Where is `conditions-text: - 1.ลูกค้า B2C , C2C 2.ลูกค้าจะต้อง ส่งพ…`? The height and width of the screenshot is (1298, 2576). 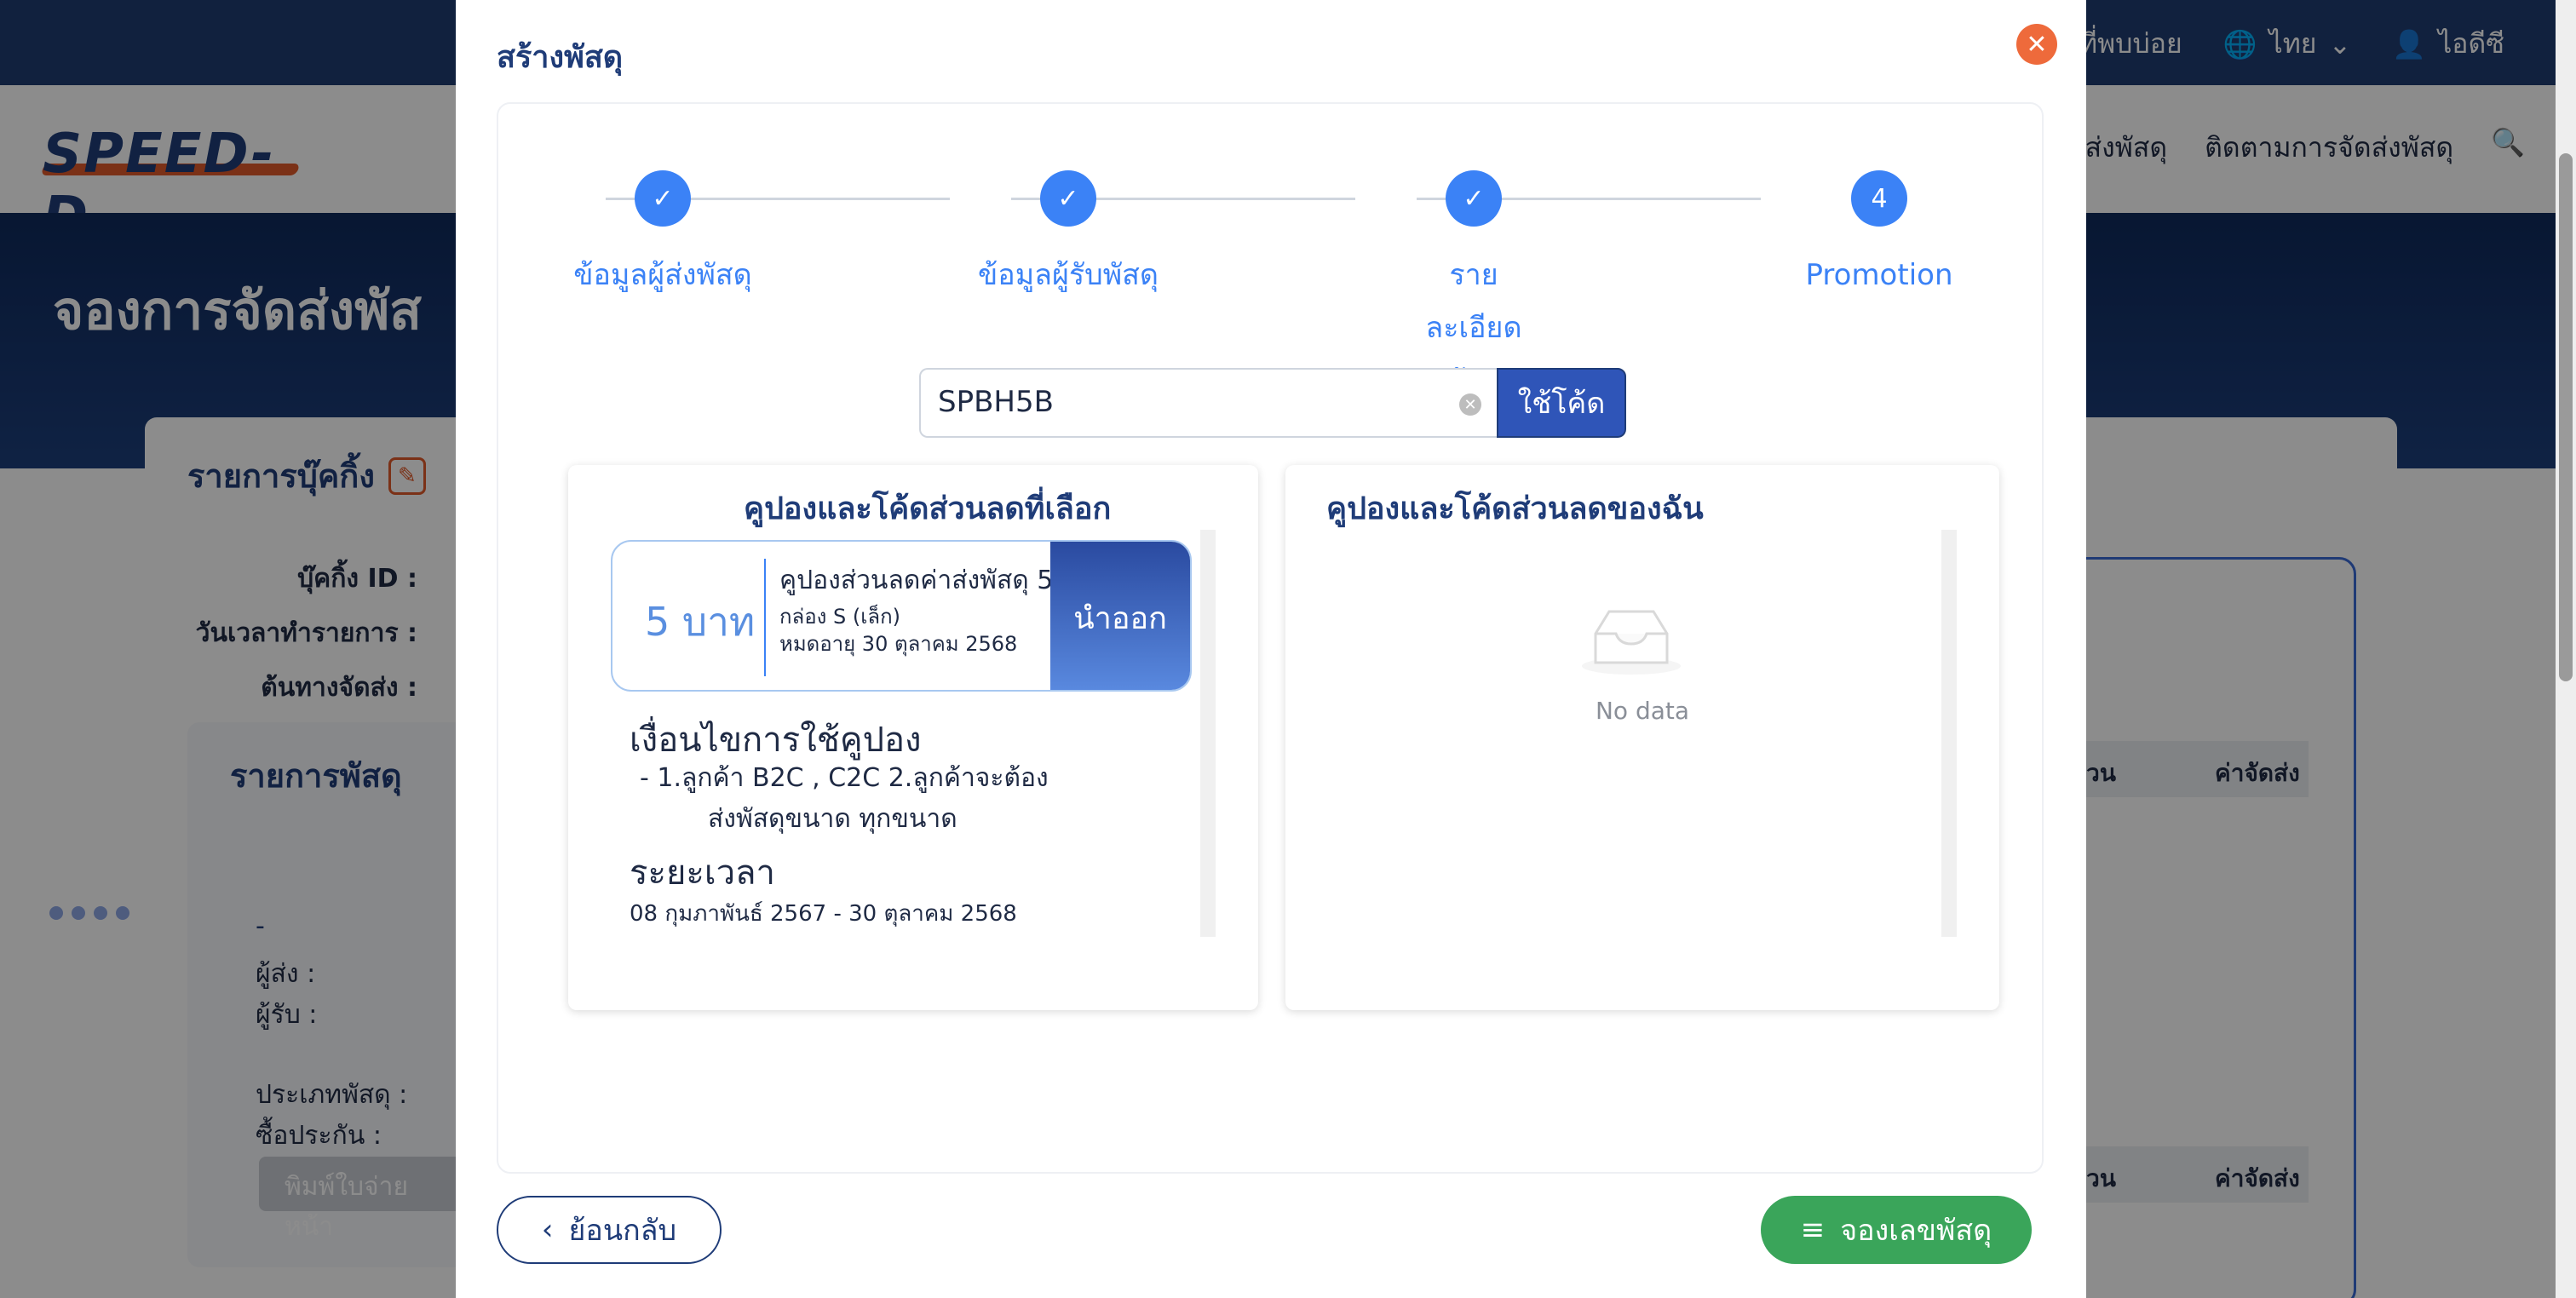
conditions-text: - 1.ลูกค้า B2C , C2C 2.ลูกค้าจะต้อง ส่งพ… is located at coordinates (862, 799).